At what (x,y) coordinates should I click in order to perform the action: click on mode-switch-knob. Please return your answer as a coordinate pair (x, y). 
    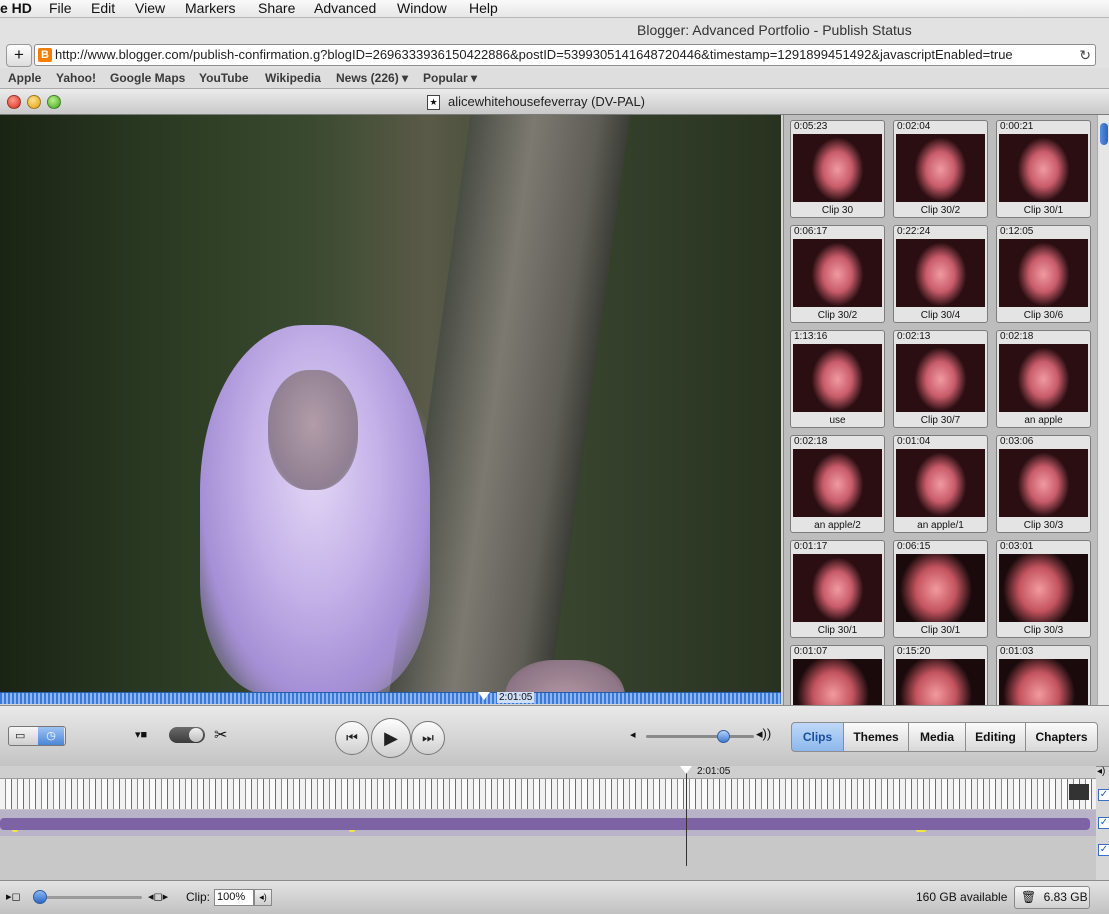
    Looking at the image, I should click on (196, 735).